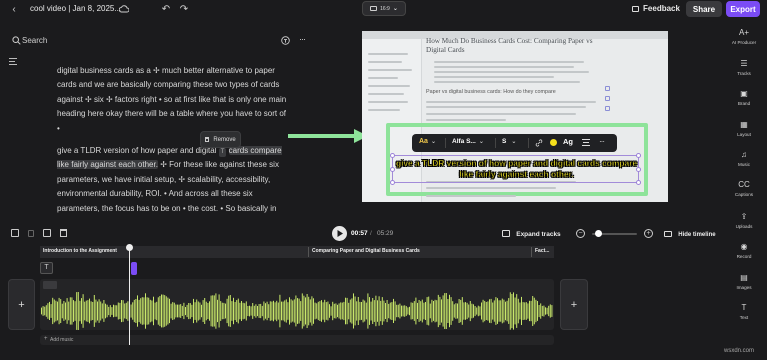  What do you see at coordinates (744, 36) in the screenshot?
I see `rail-ai-producer: A+ AI Producer` at bounding box center [744, 36].